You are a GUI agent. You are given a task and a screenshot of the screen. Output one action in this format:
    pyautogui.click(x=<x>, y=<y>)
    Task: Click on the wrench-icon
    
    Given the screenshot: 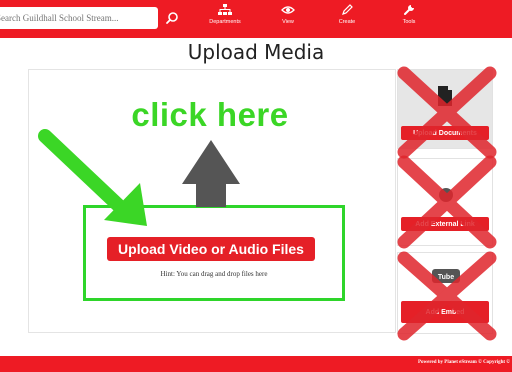 What is the action you would take?
    pyautogui.click(x=409, y=10)
    